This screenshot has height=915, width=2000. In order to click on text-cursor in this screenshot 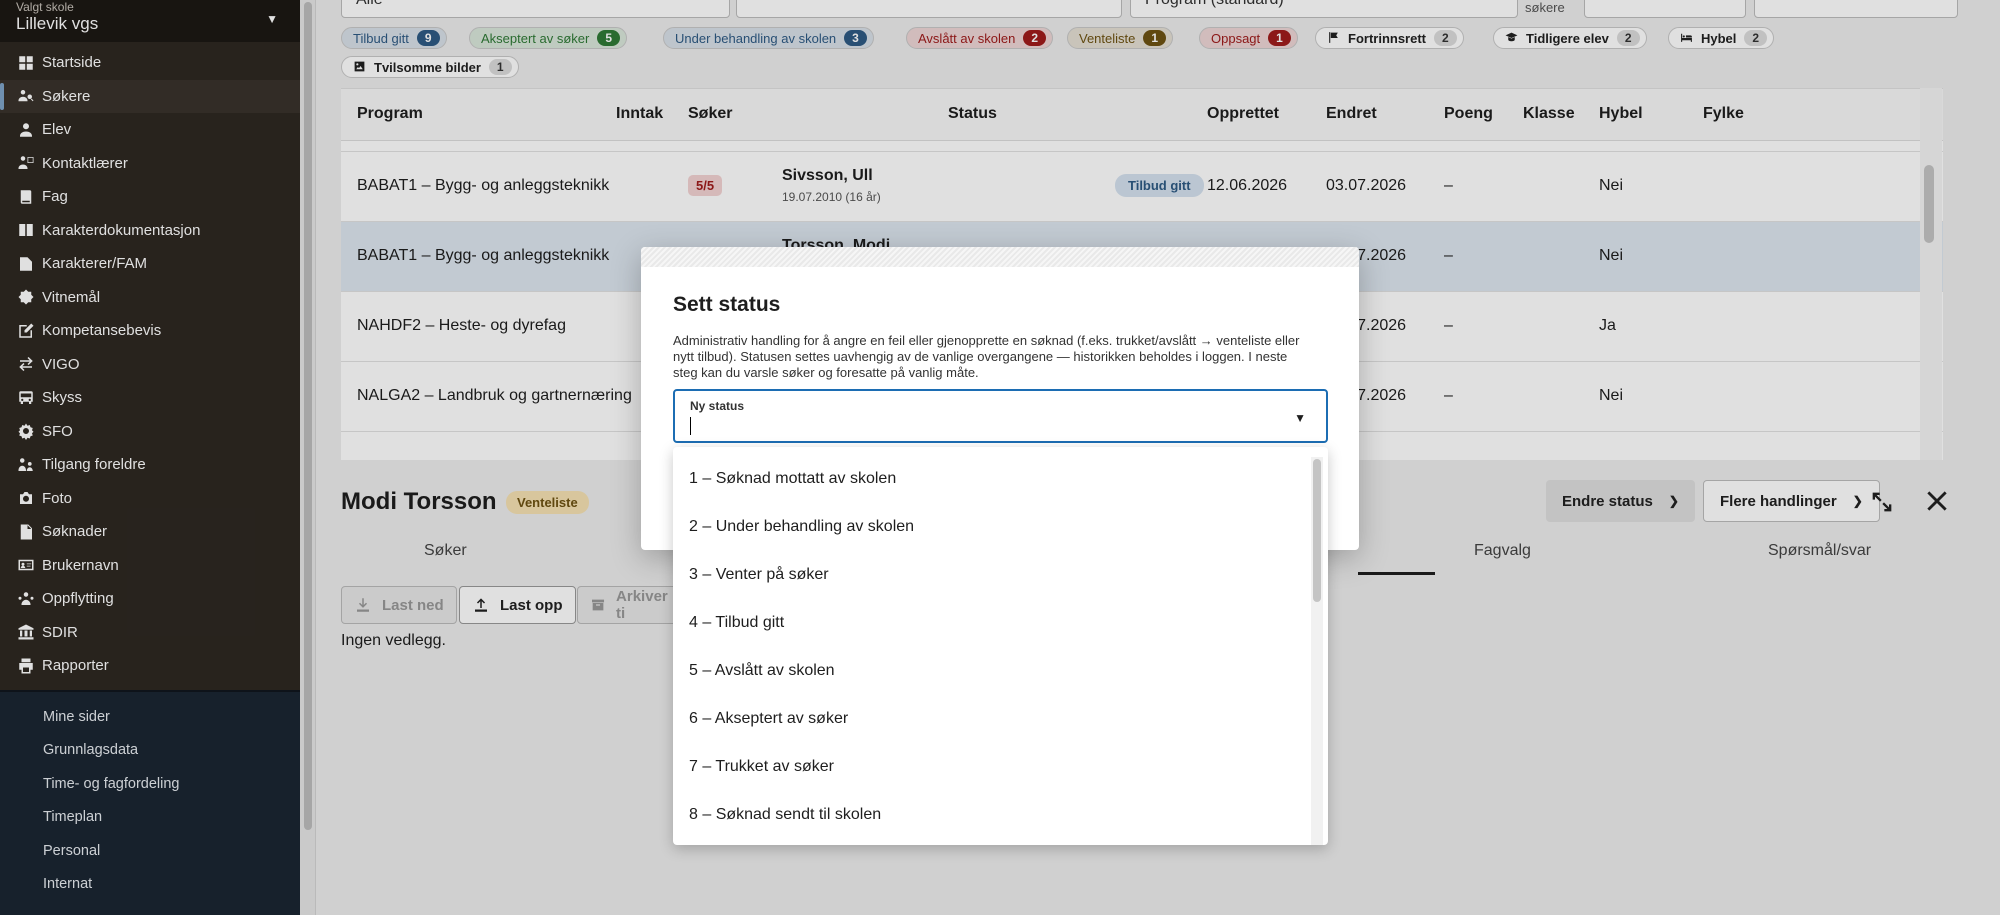, I will do `click(690, 426)`.